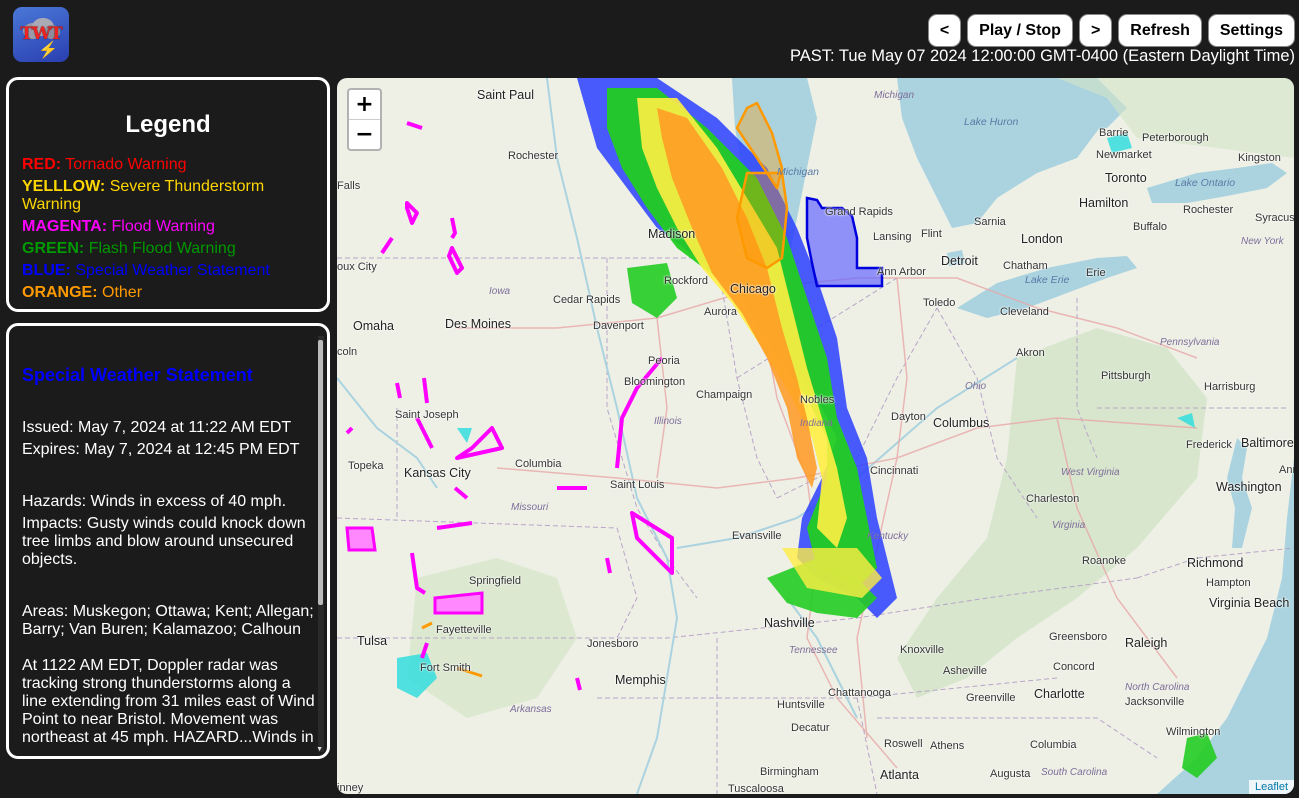 The image size is (1299, 798). Describe the element at coordinates (668, 421) in the screenshot. I see `state-label: Illinois` at that location.